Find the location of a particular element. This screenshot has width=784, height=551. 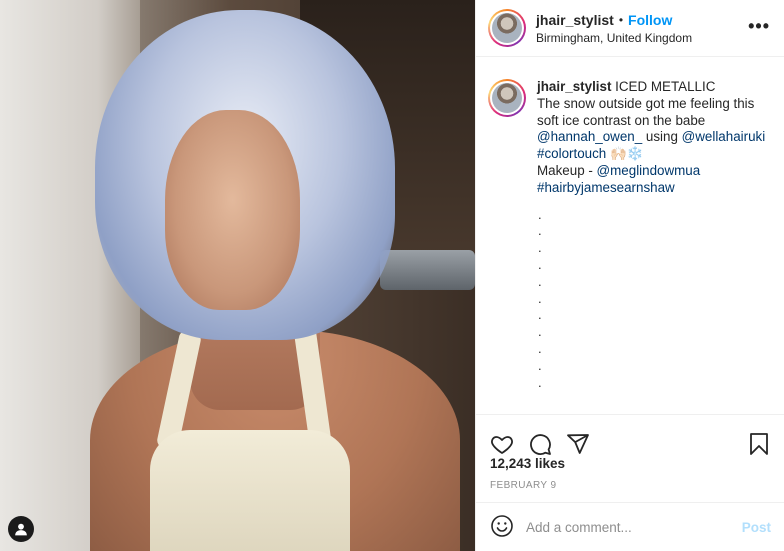

emoji-icon is located at coordinates (502, 525).